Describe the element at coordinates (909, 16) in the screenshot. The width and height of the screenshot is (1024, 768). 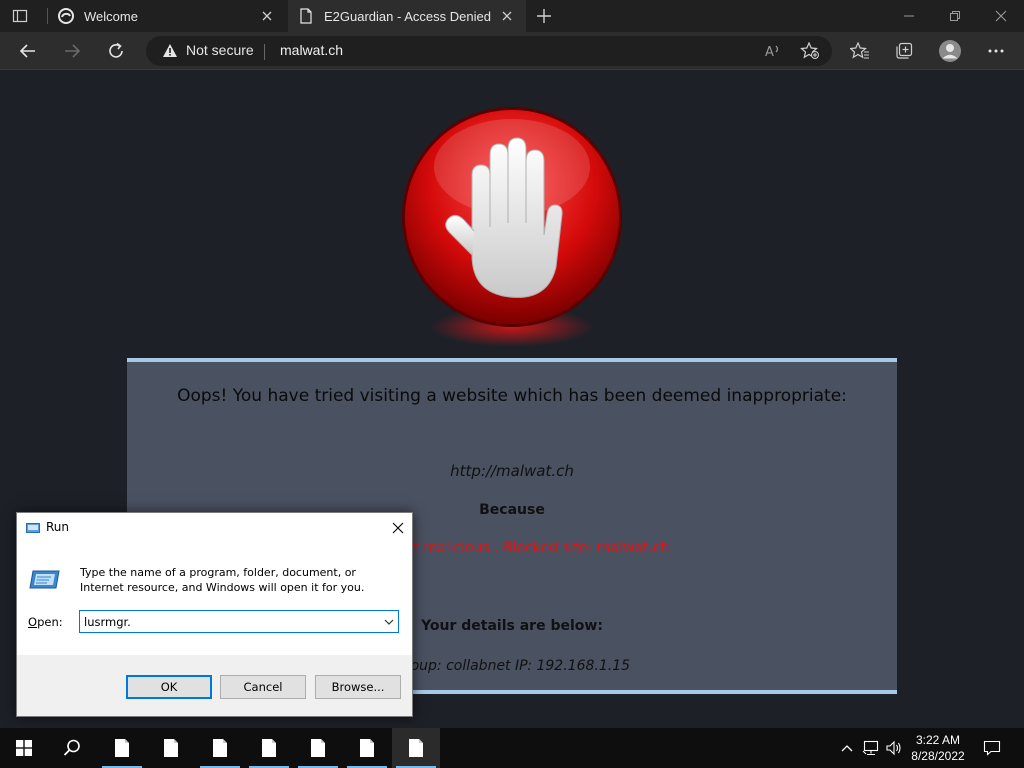
I see `minimize-icon` at that location.